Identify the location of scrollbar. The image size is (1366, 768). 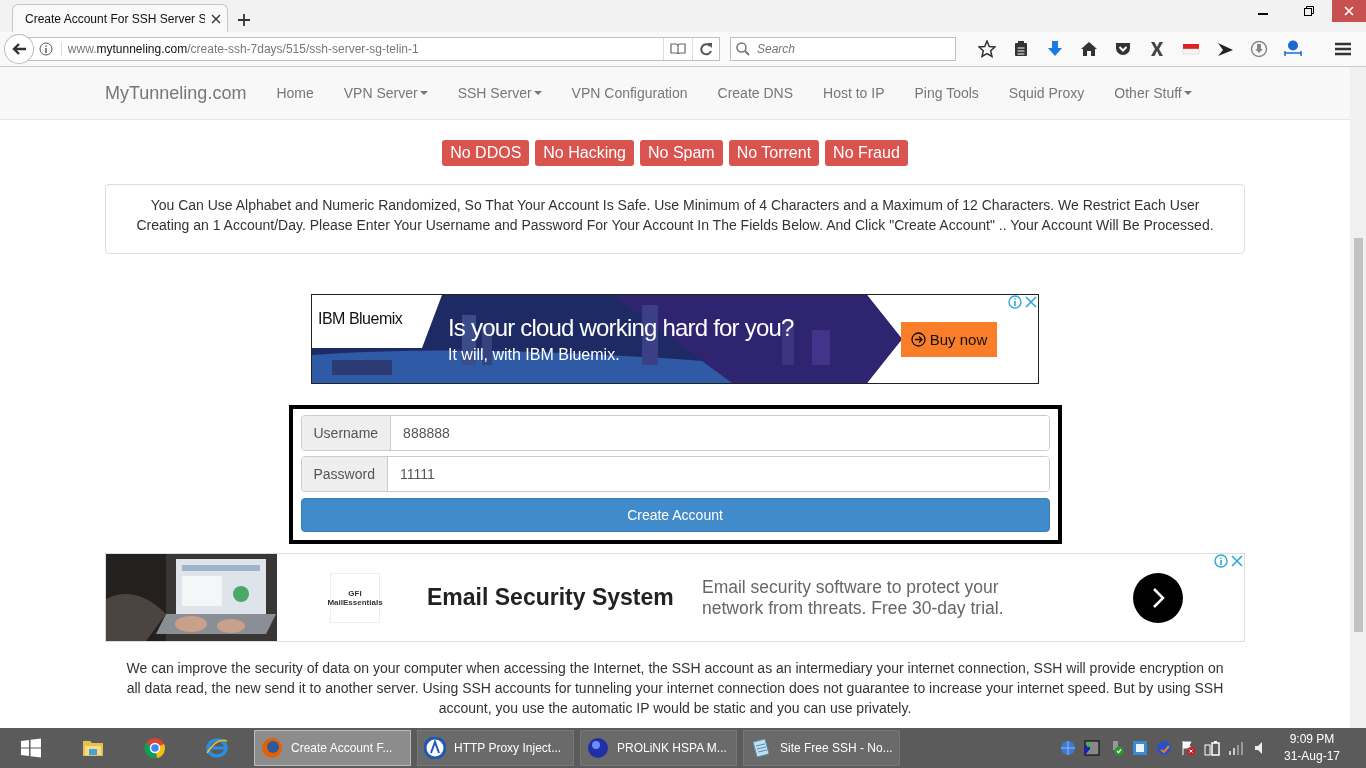
(1358, 398).